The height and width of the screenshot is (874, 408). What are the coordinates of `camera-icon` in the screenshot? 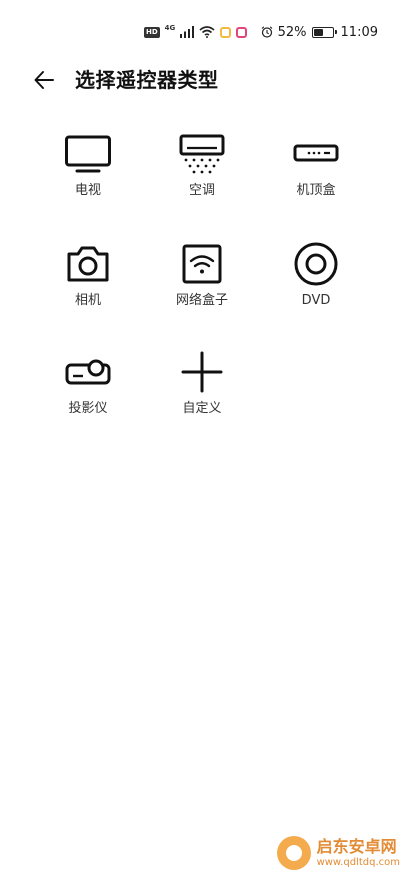 It's located at (88, 264).